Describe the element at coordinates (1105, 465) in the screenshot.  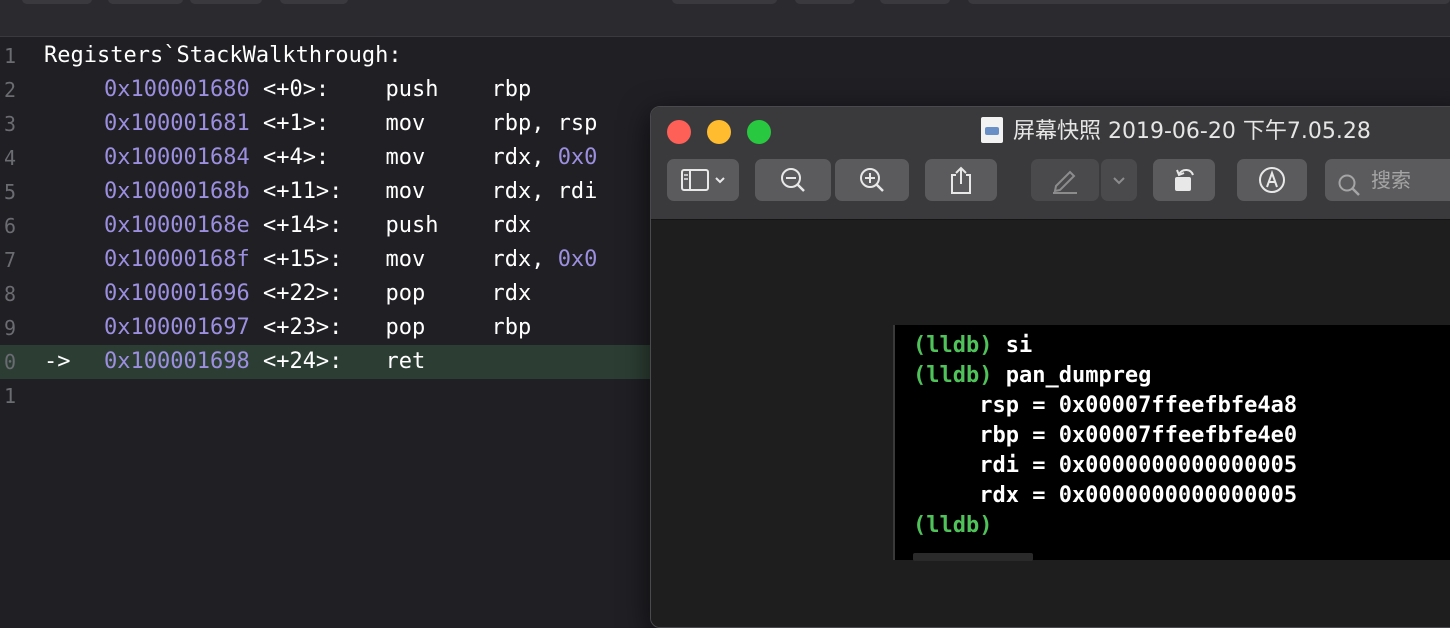
I see `register-line: rdi = 0x0000000000000005` at that location.